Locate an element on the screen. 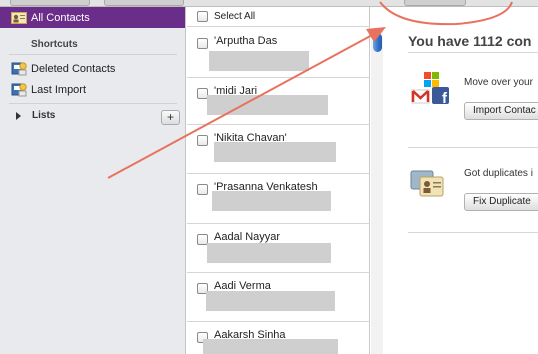 The image size is (538, 354). sidebar-item-last-import: Last Import is located at coordinates (48, 89).